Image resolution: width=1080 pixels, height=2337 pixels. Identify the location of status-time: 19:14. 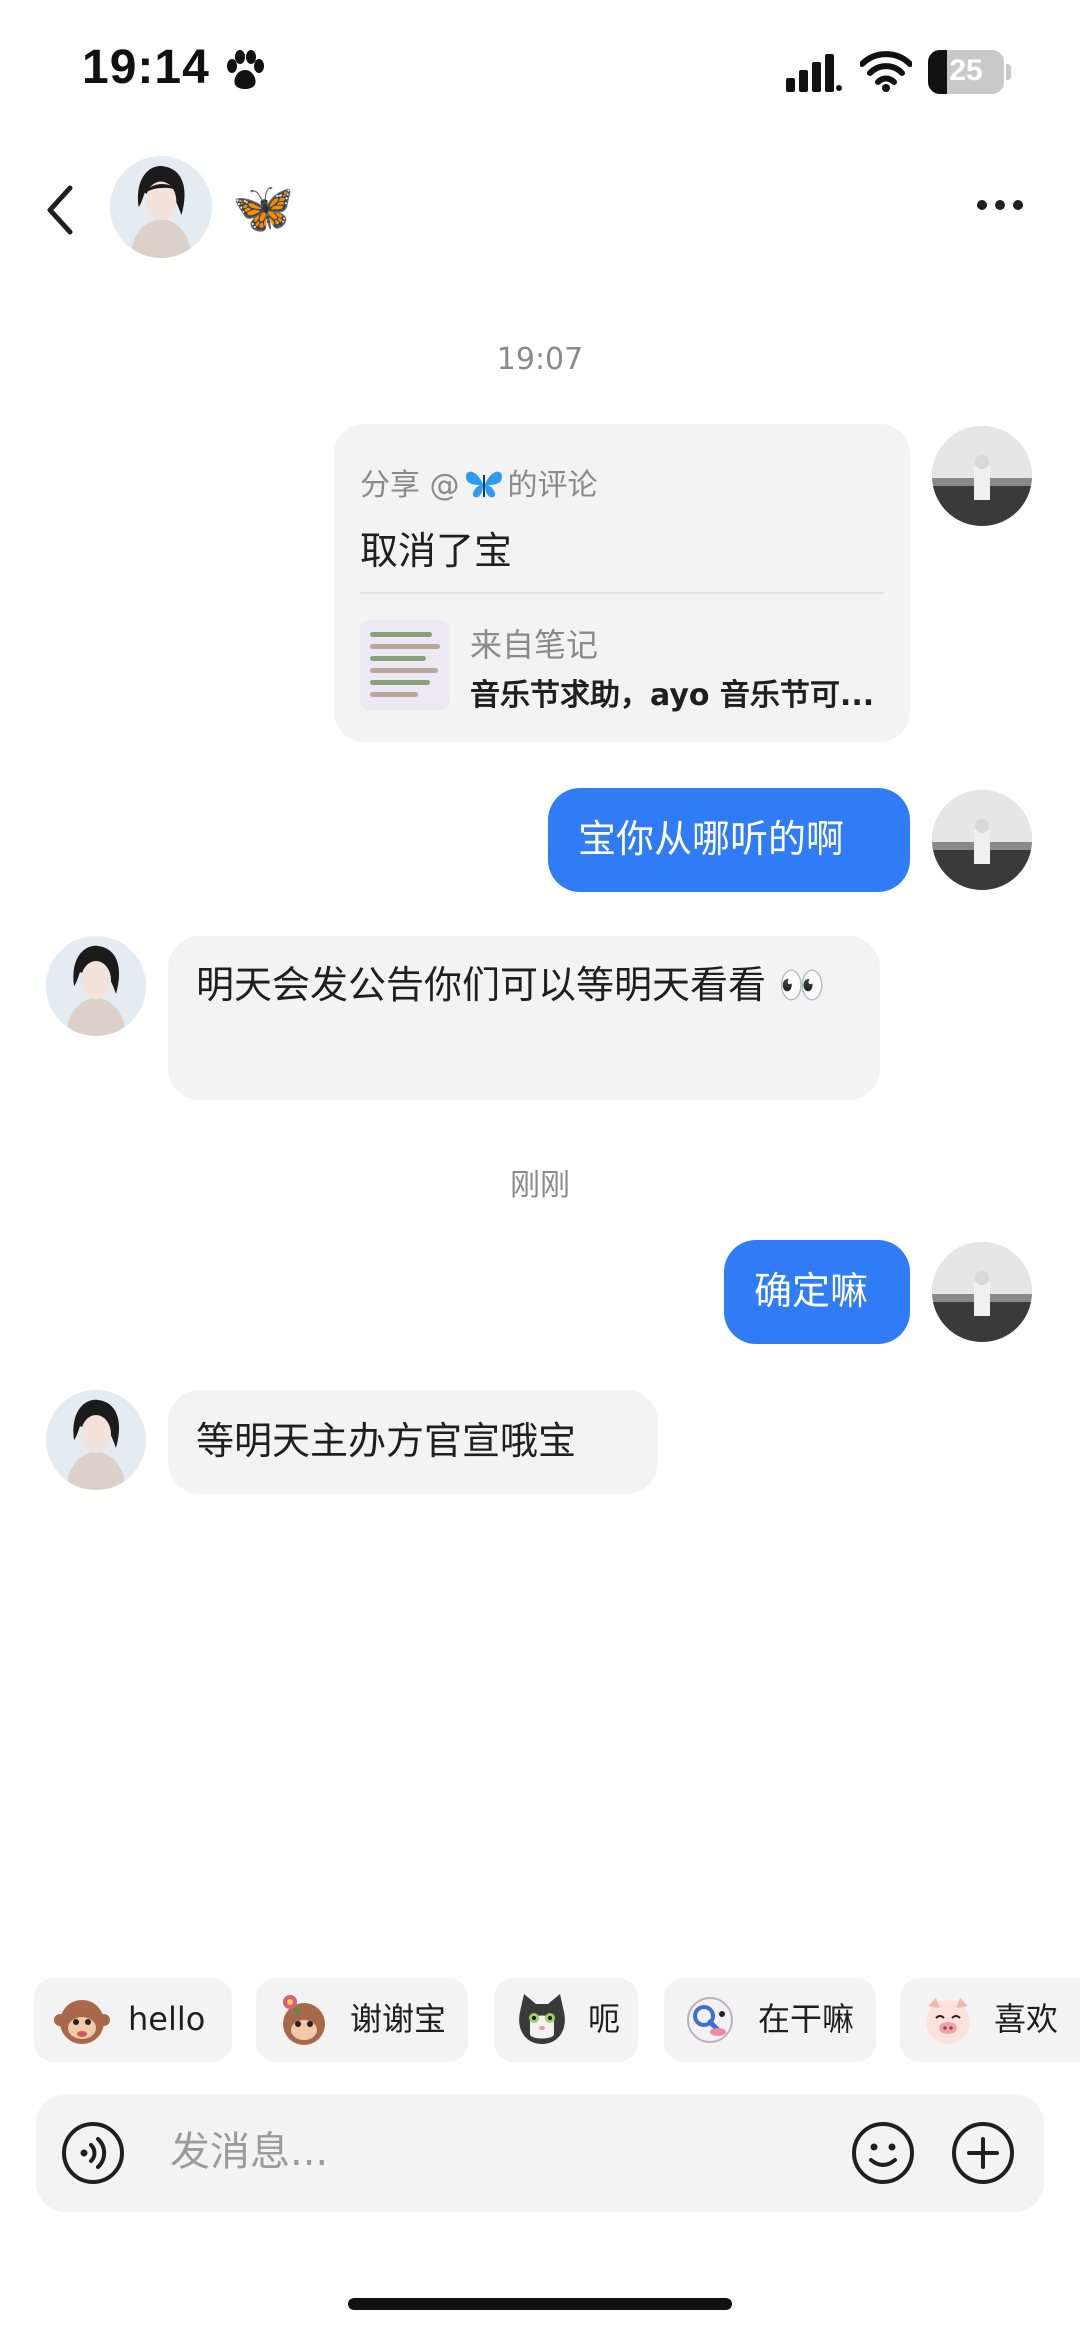
(146, 67).